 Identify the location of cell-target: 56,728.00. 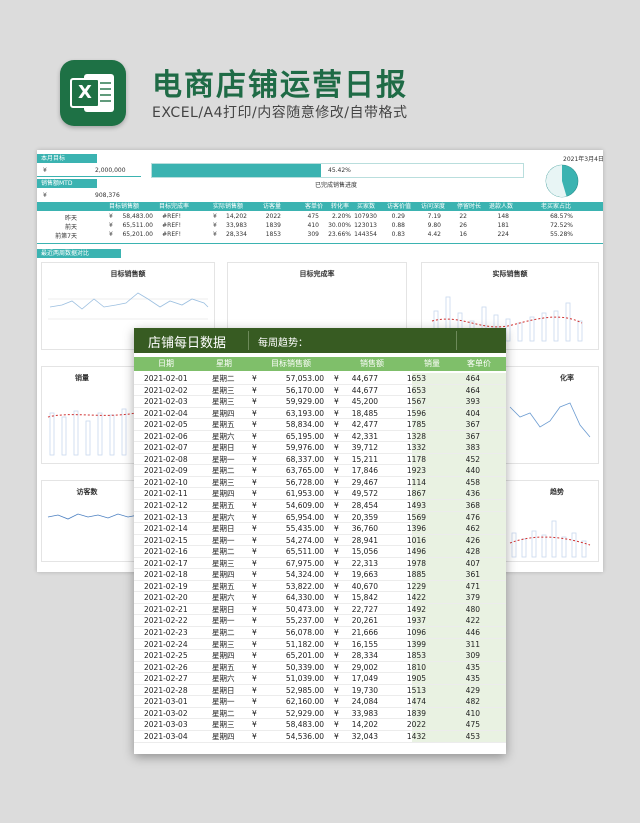
(304, 482).